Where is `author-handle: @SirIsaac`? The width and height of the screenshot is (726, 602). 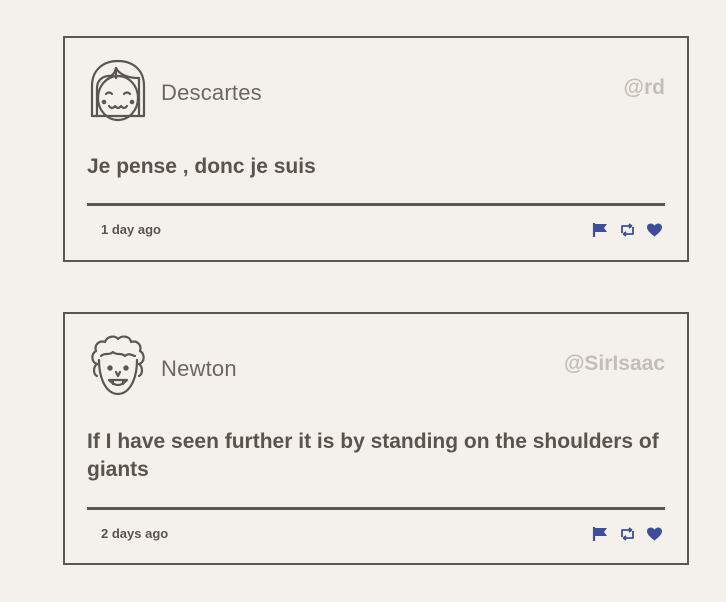 author-handle: @SirIsaac is located at coordinates (614, 364).